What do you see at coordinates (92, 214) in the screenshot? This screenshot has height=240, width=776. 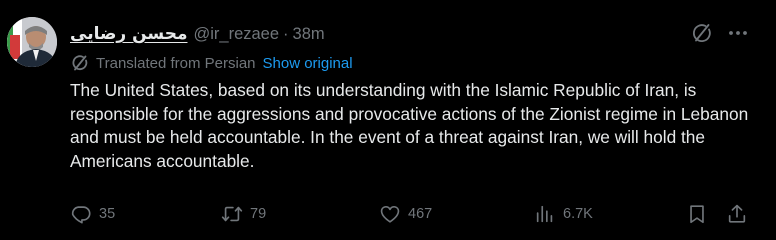 I see `reply-button: 35` at bounding box center [92, 214].